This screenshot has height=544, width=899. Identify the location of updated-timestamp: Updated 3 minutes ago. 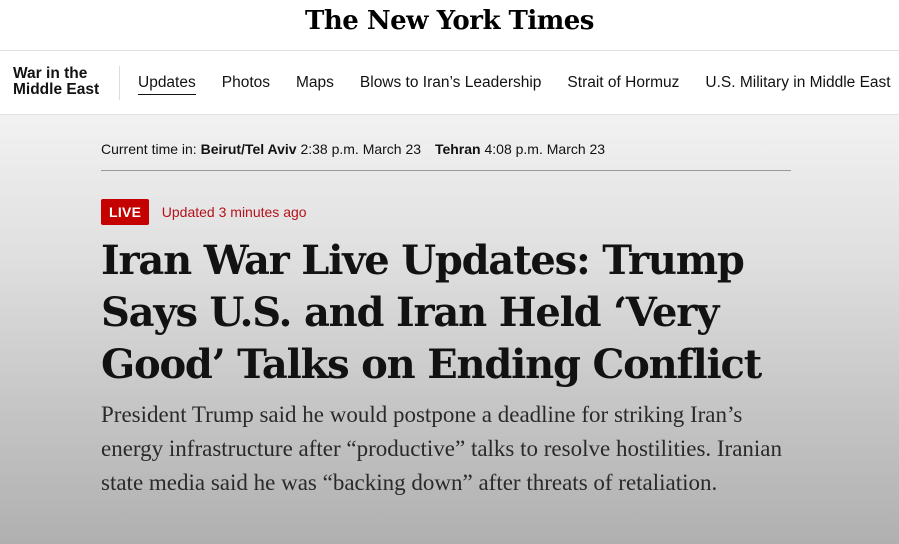
(234, 212).